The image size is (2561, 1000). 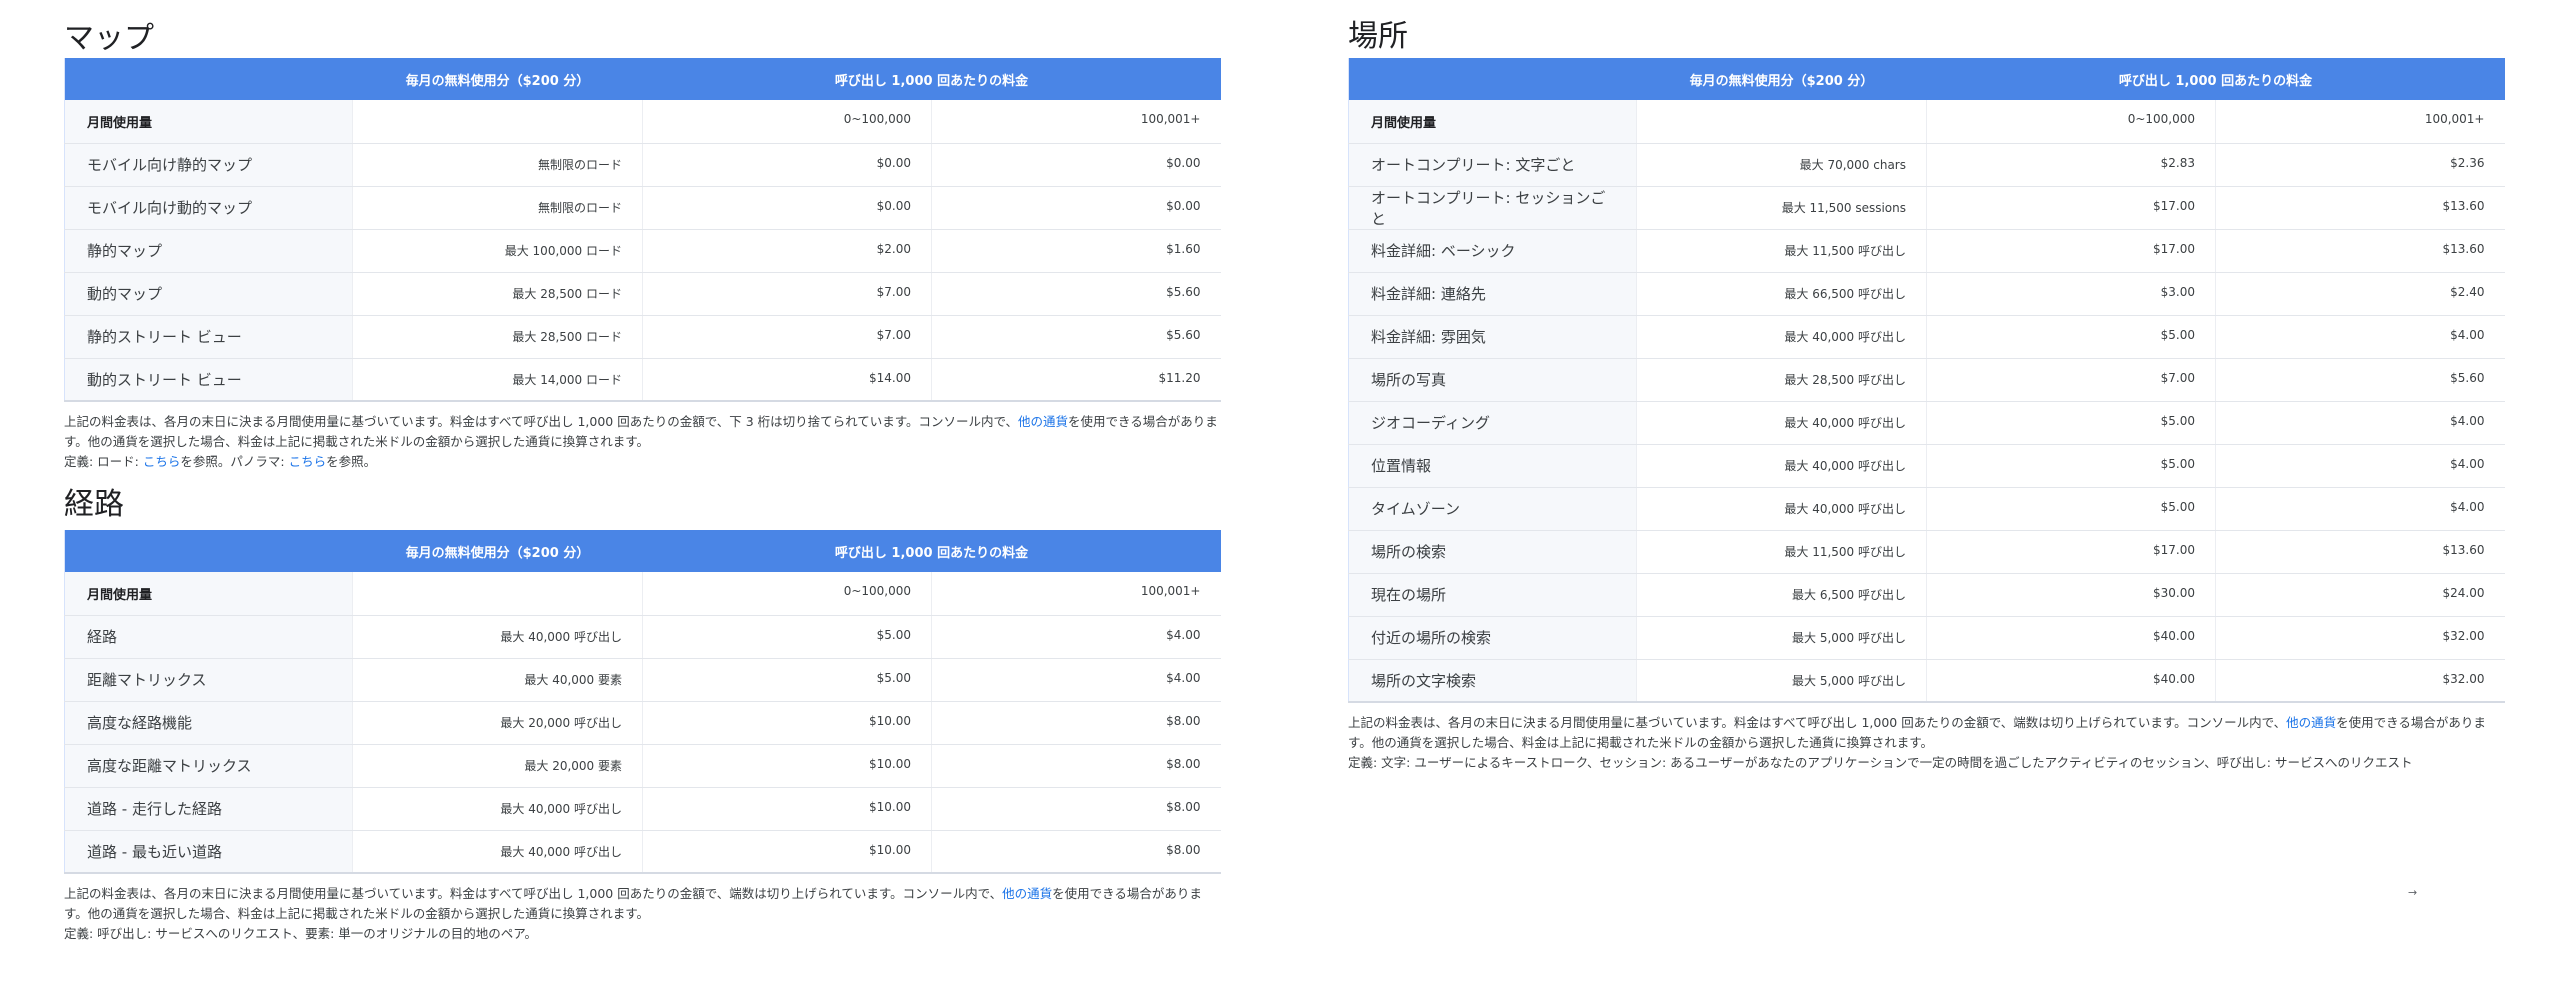 What do you see at coordinates (2071, 595) in the screenshot?
I see `tier1-price: $30.00` at bounding box center [2071, 595].